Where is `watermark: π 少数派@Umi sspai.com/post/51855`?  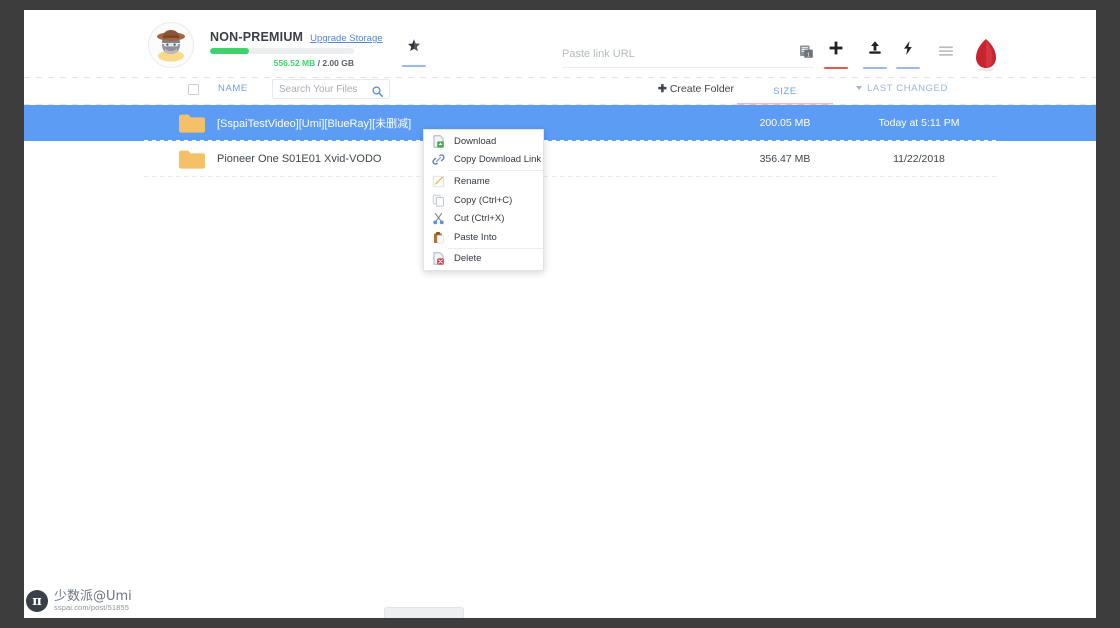 watermark: π 少数派@Umi sspai.com/post/51855 is located at coordinates (79, 601).